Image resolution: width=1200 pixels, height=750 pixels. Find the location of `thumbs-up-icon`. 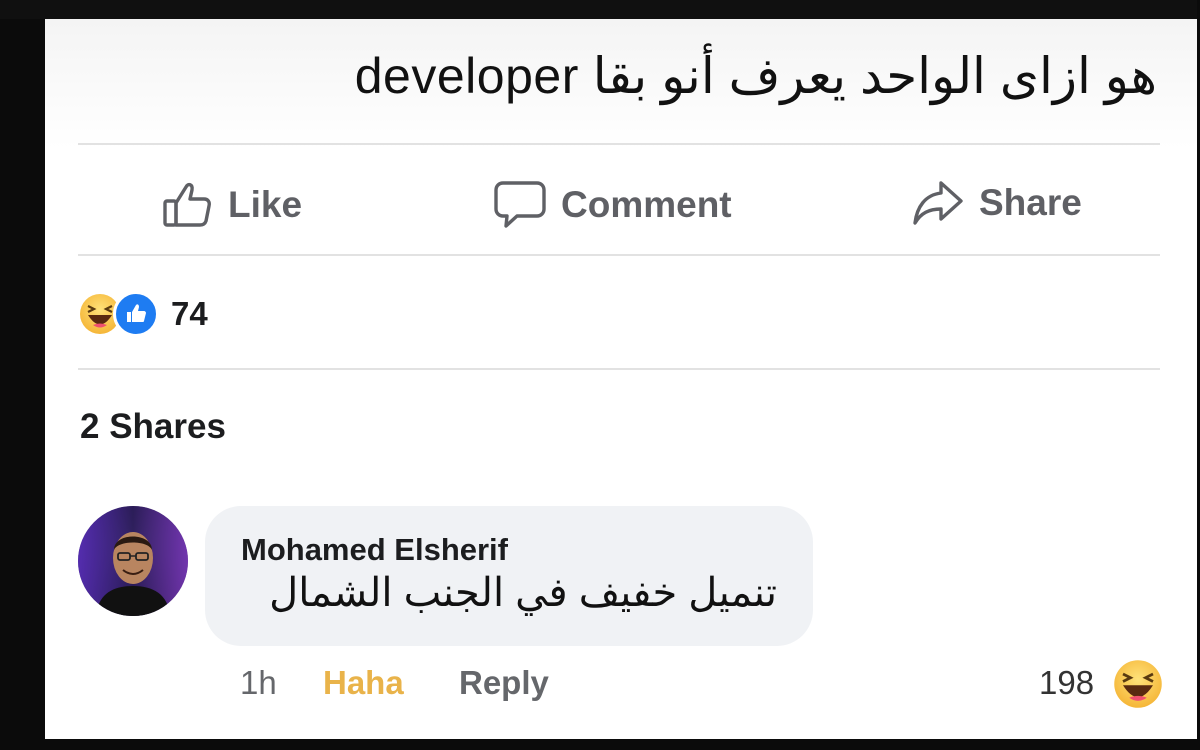

thumbs-up-icon is located at coordinates (188, 205).